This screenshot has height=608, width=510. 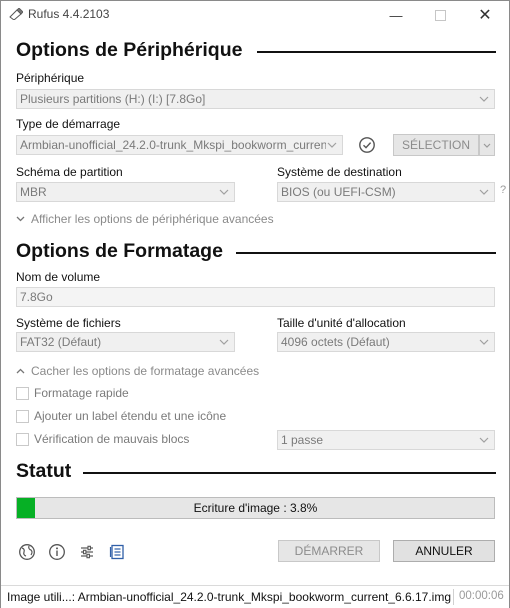 I want to click on passes-value: 1 passe, so click(x=302, y=440).